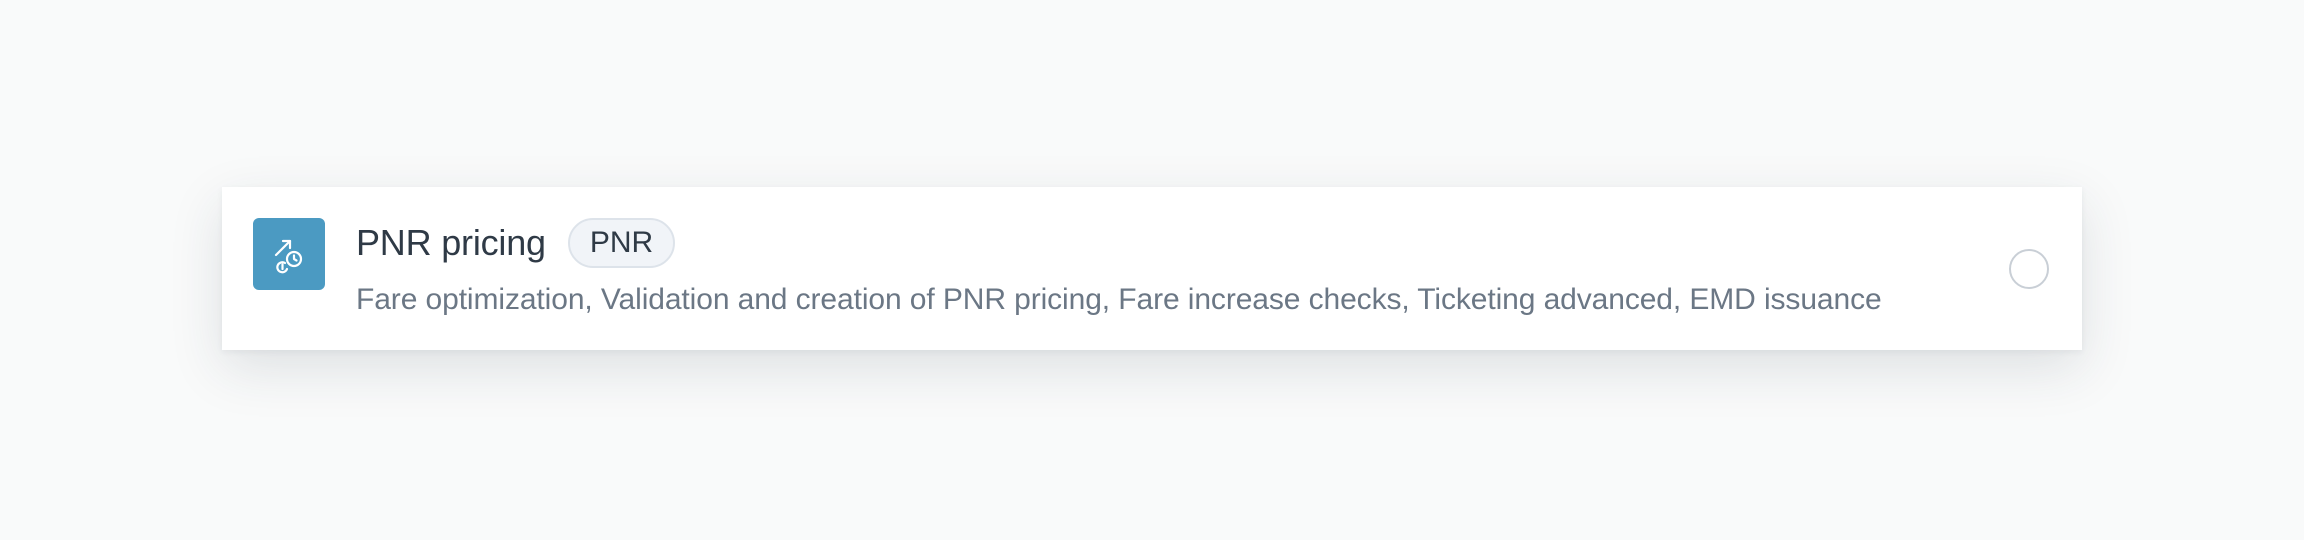  I want to click on option-title-row: PNR pricing PNR, so click(516, 243).